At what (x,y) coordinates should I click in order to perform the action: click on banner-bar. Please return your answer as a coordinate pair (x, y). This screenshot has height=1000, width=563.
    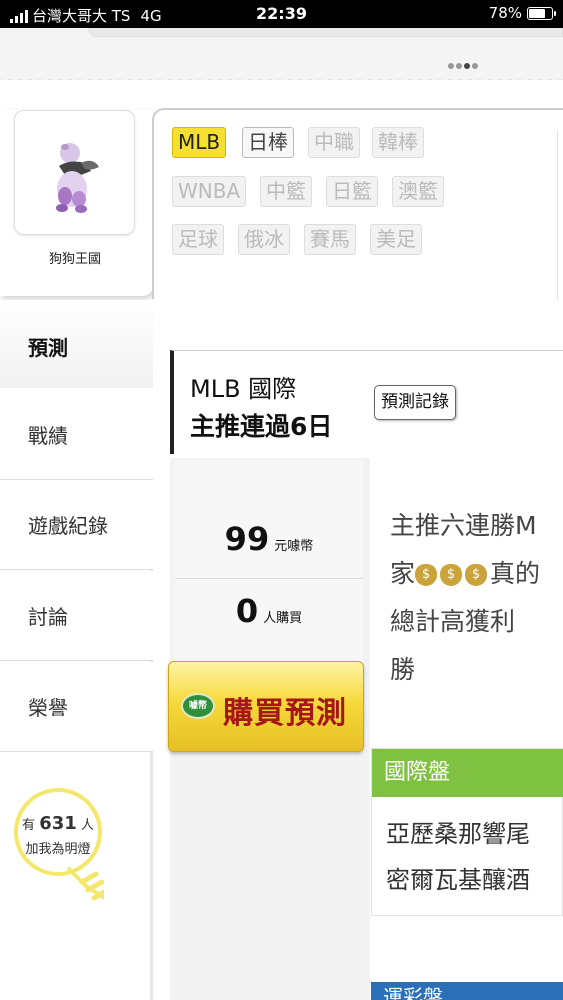
    Looking at the image, I should click on (325, 32).